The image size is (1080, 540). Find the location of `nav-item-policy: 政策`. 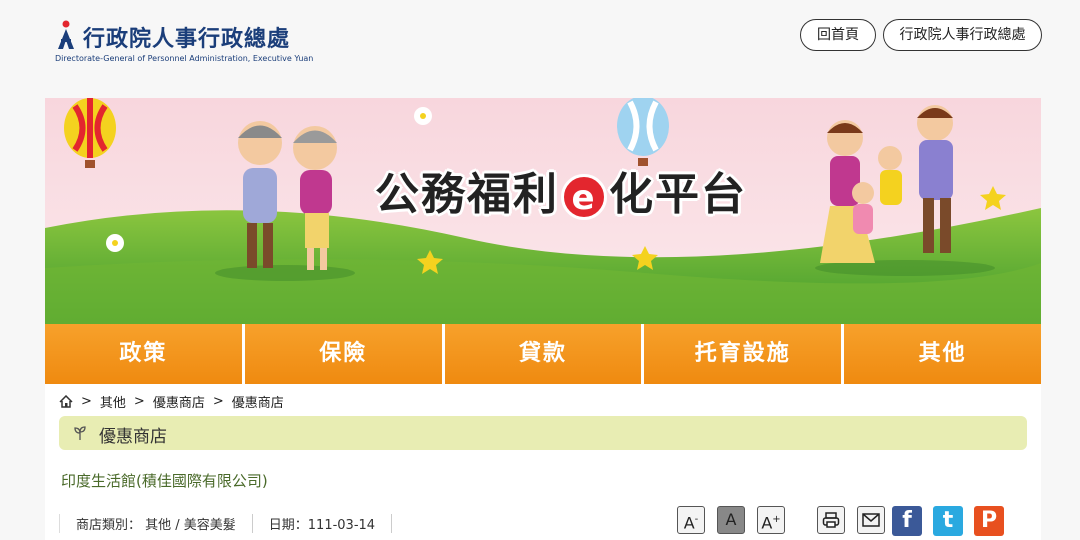

nav-item-policy: 政策 is located at coordinates (145, 354).